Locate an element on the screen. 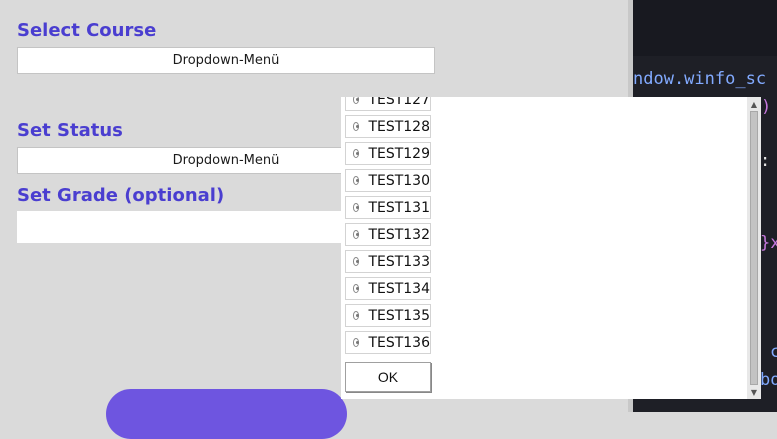 This screenshot has height=439, width=777. radio-item-test134: TEST134 is located at coordinates (388, 288).